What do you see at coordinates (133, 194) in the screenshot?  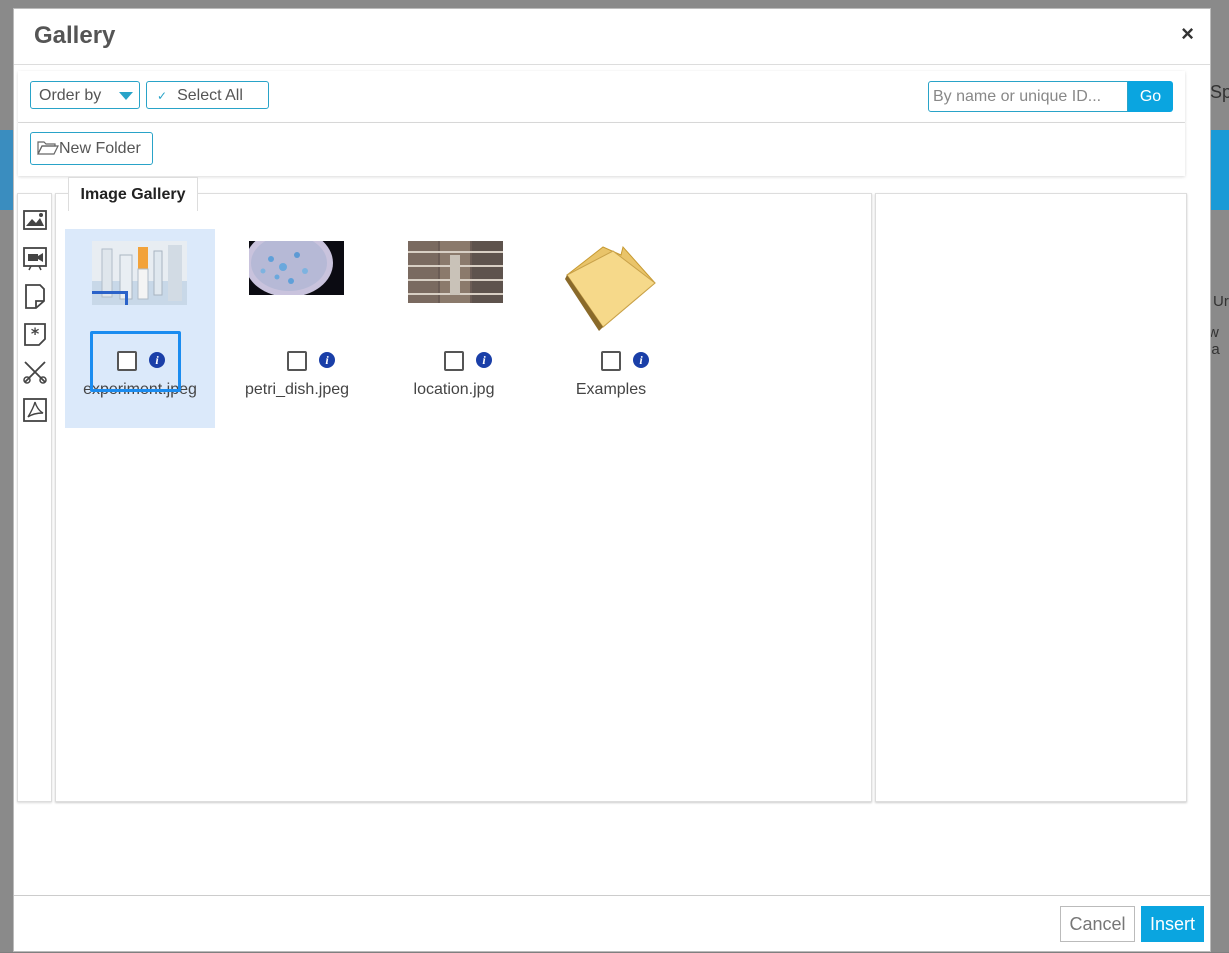 I see `tab-image-gallery: Image Gallery` at bounding box center [133, 194].